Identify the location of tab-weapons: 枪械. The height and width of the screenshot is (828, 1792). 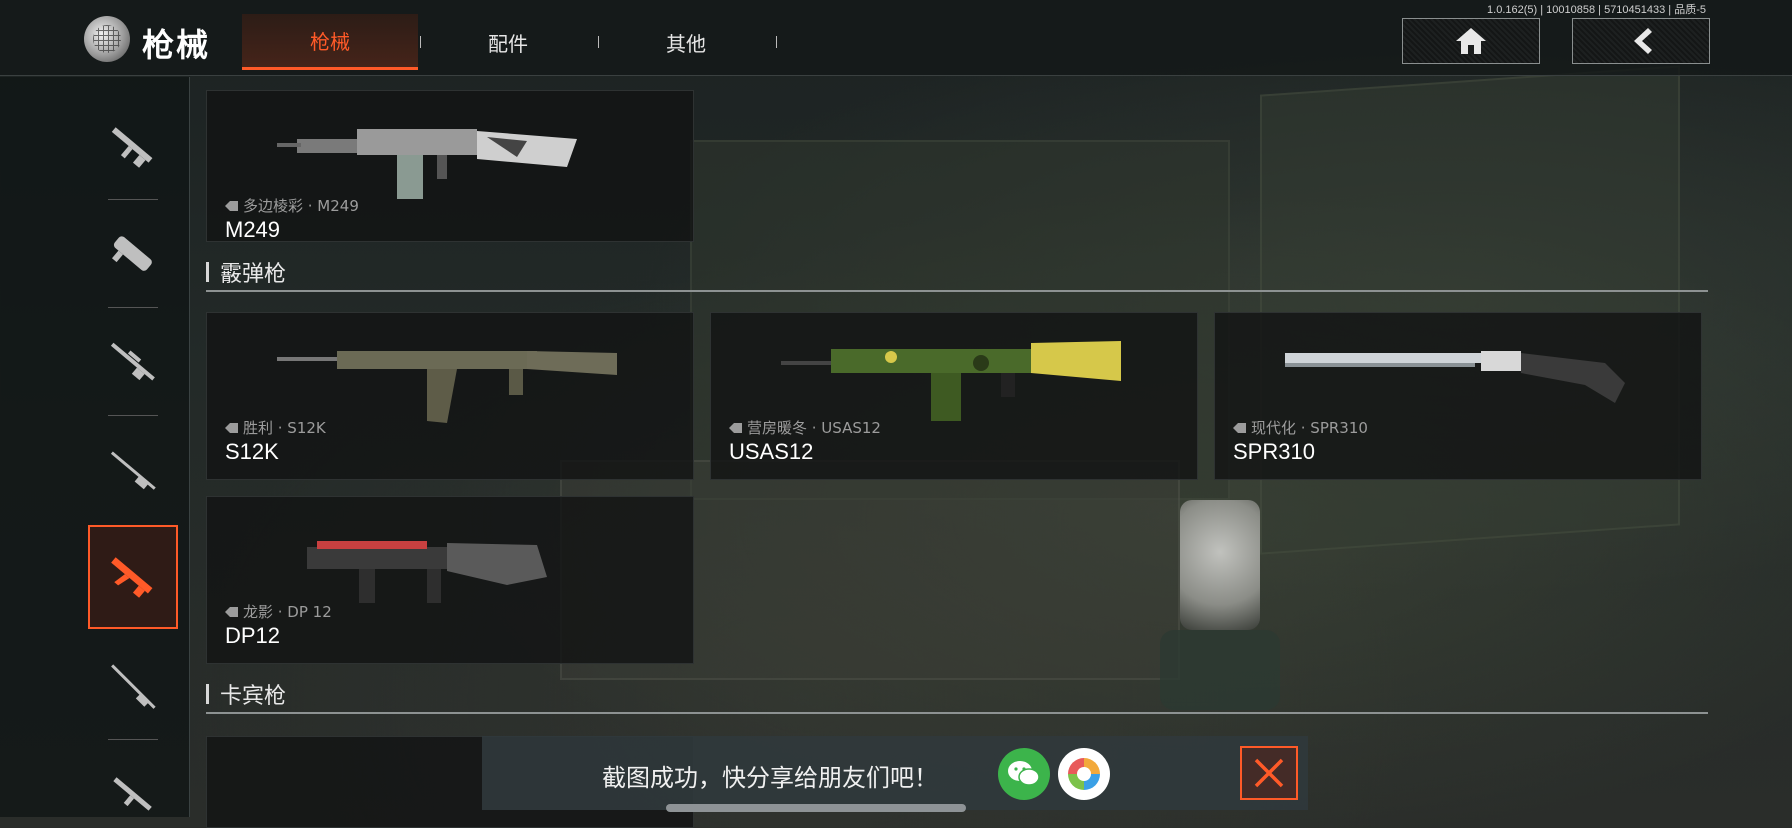
(330, 42).